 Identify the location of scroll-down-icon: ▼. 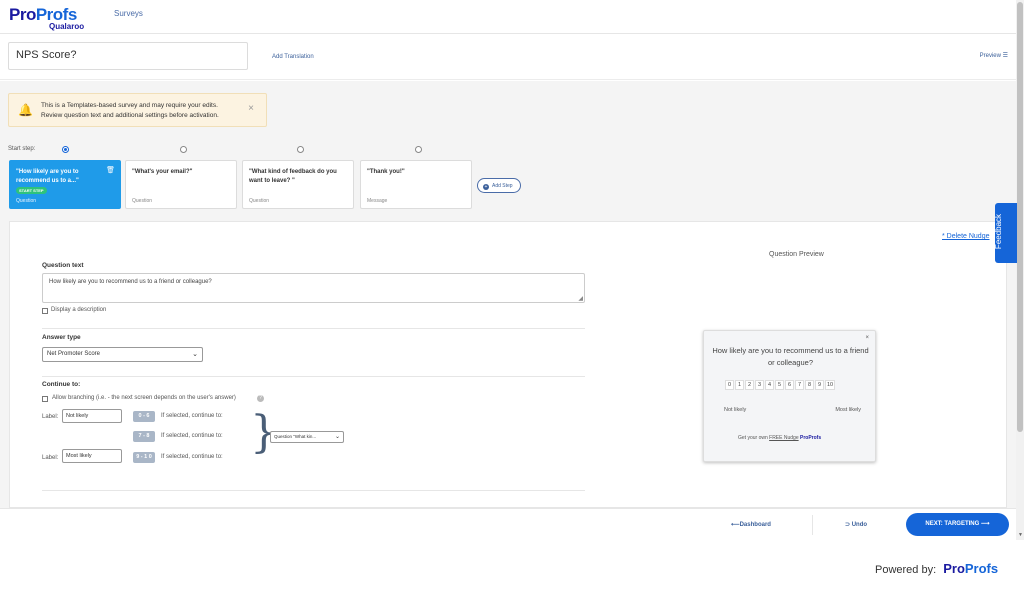
(1020, 535).